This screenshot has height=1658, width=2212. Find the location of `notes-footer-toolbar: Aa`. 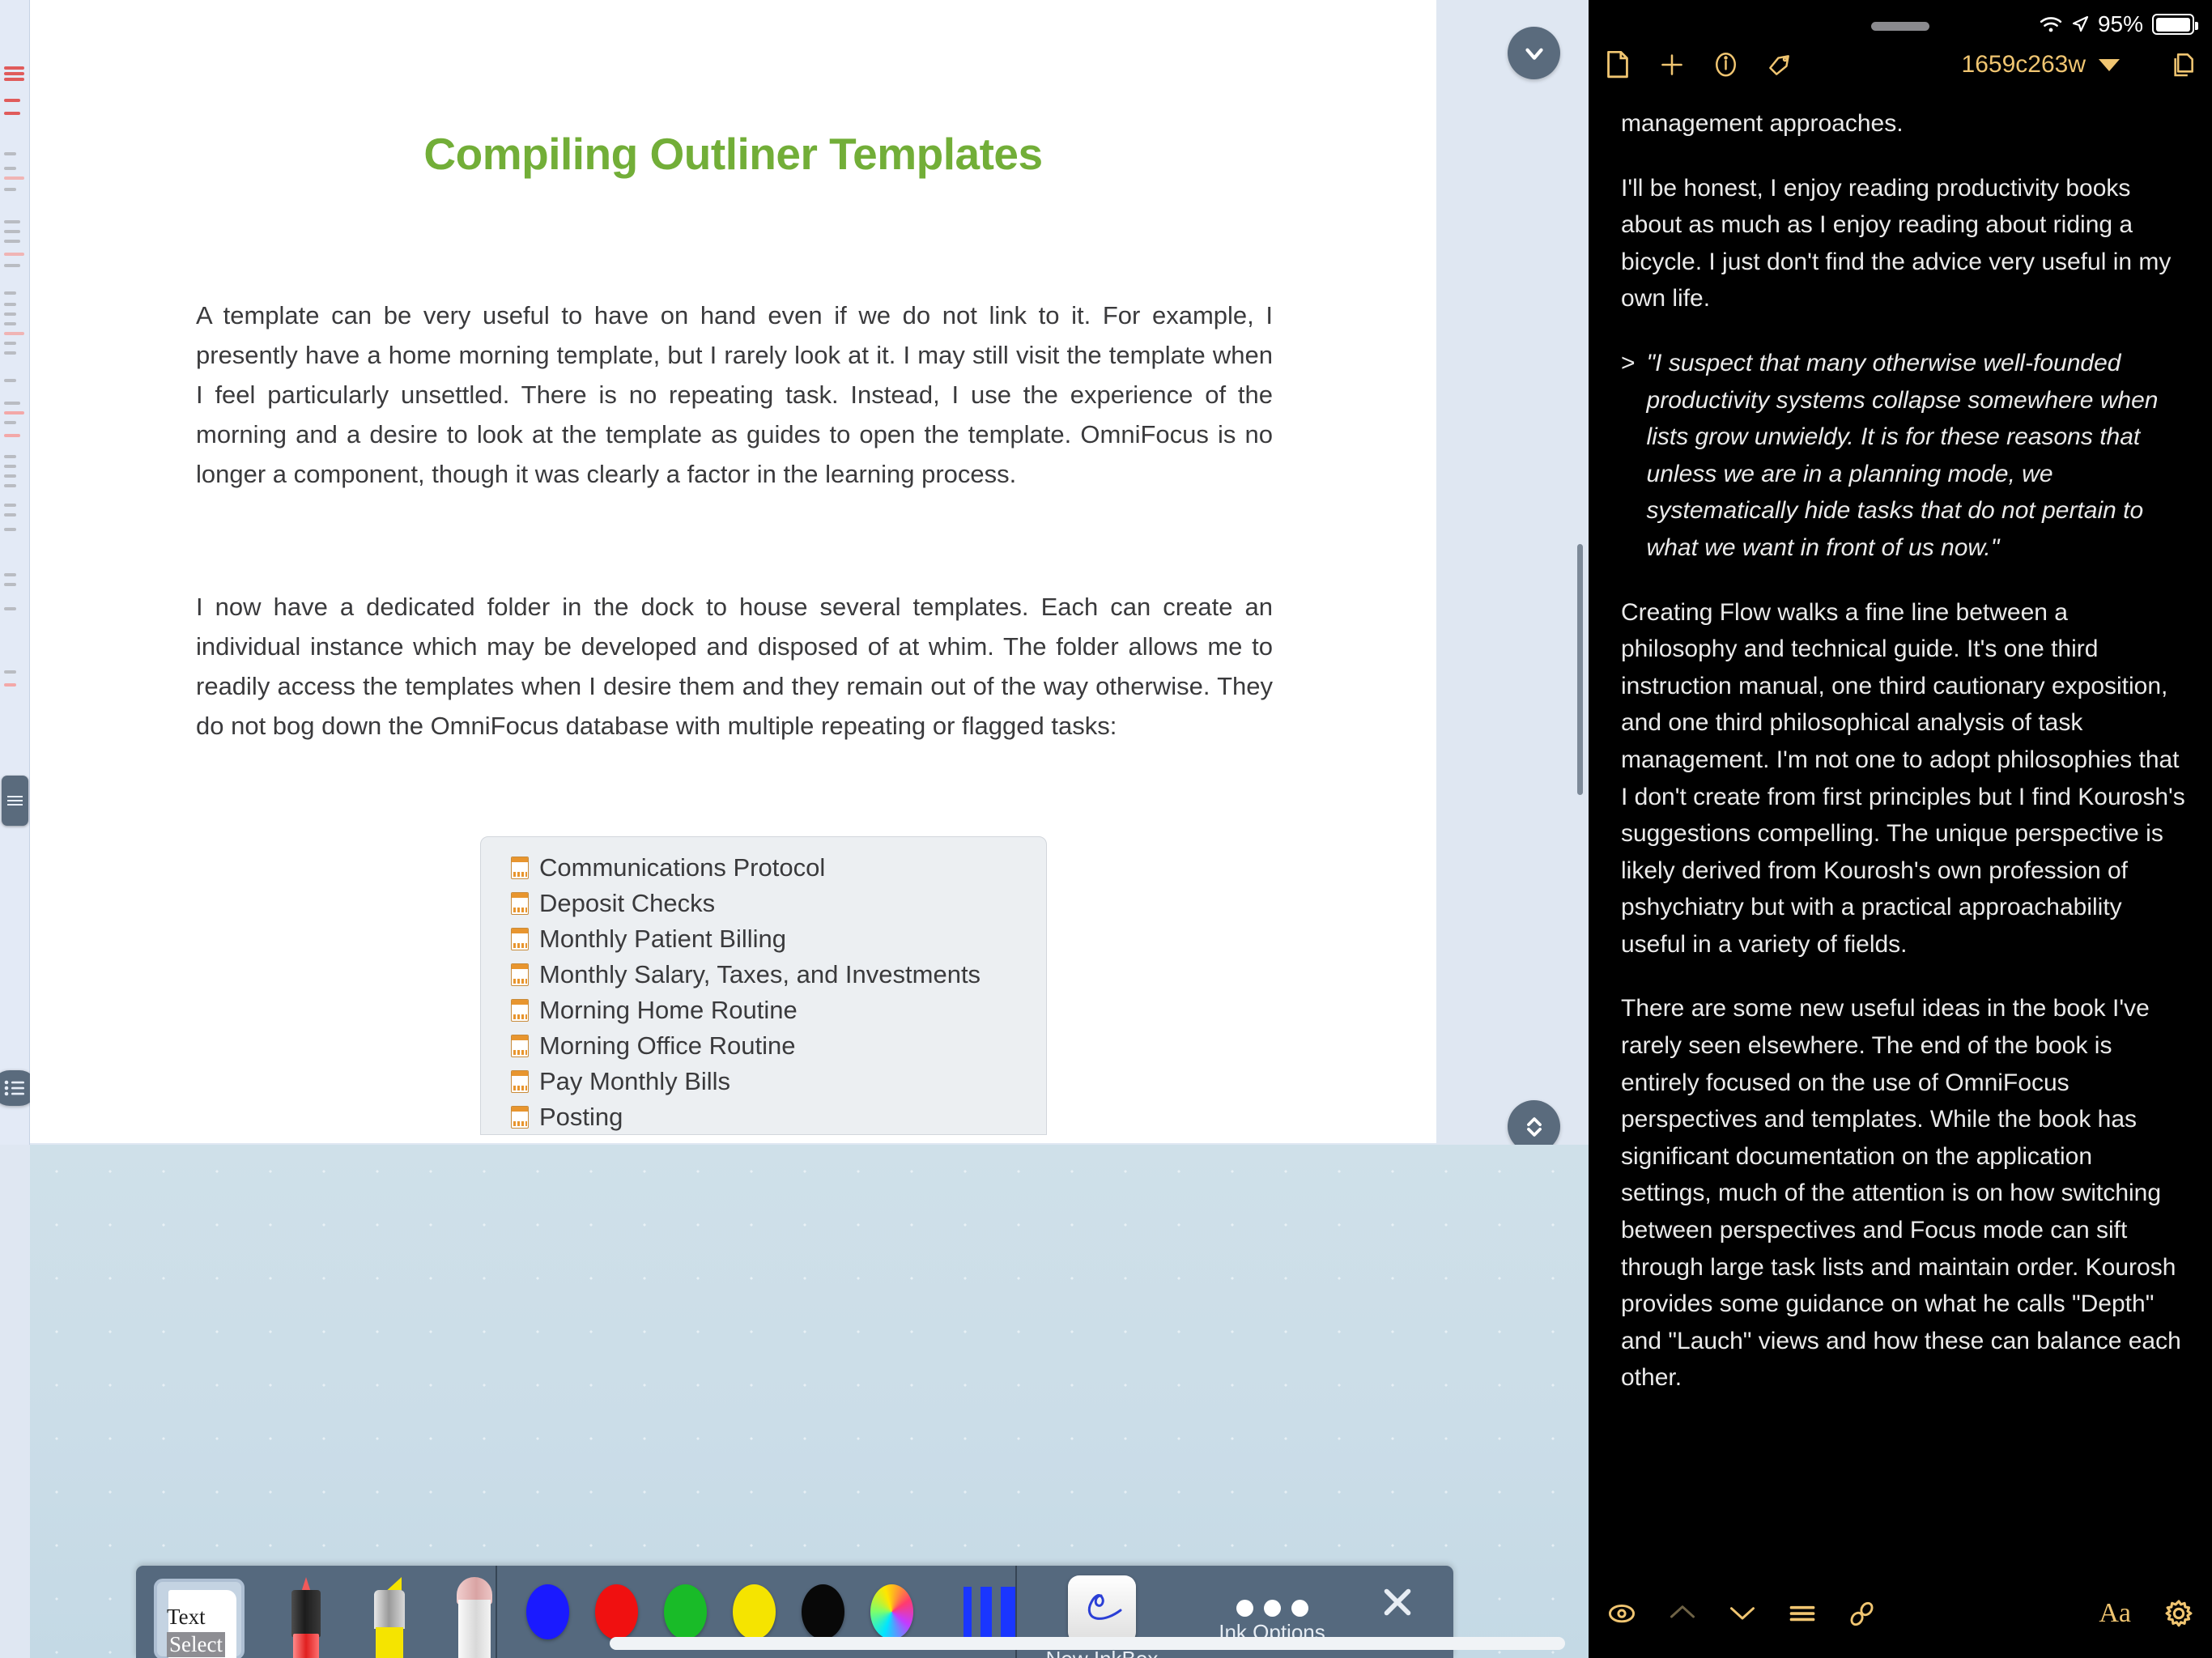

notes-footer-toolbar: Aa is located at coordinates (1900, 1613).